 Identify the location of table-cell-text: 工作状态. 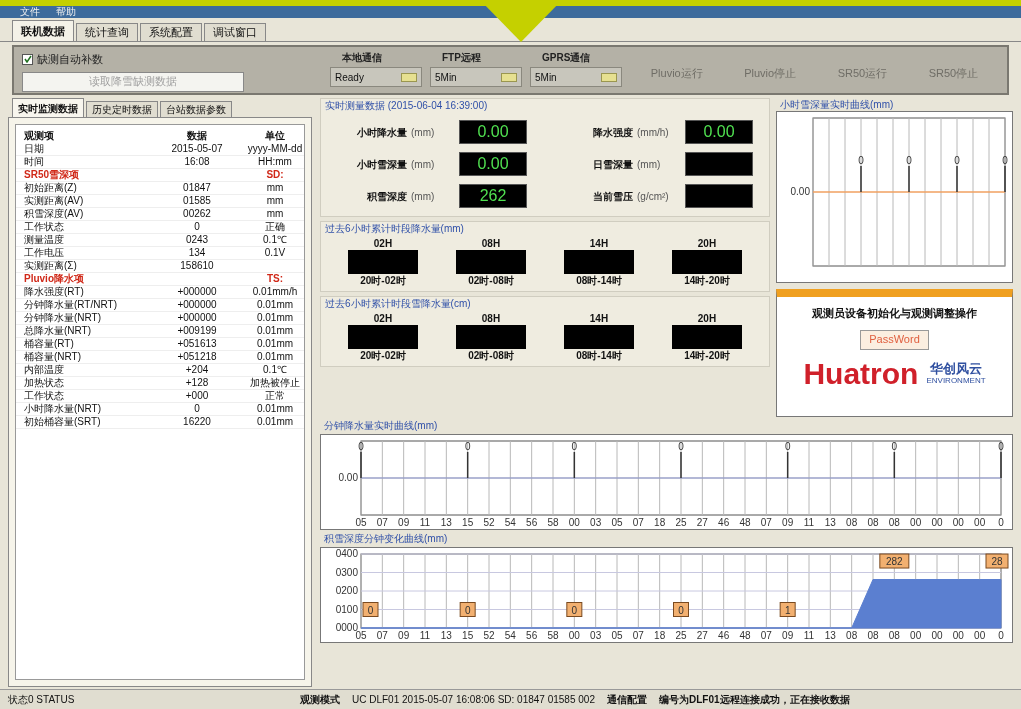
(44, 396).